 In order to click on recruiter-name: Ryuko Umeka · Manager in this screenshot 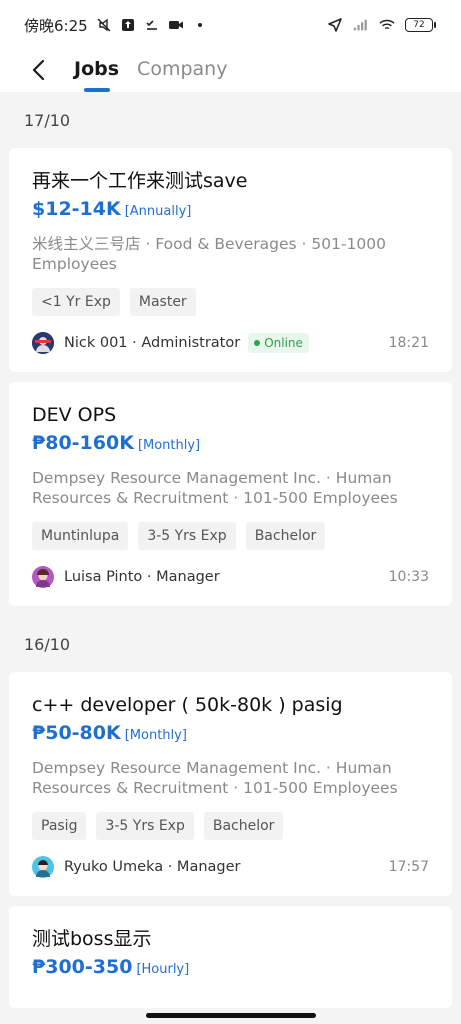, I will do `click(152, 867)`.